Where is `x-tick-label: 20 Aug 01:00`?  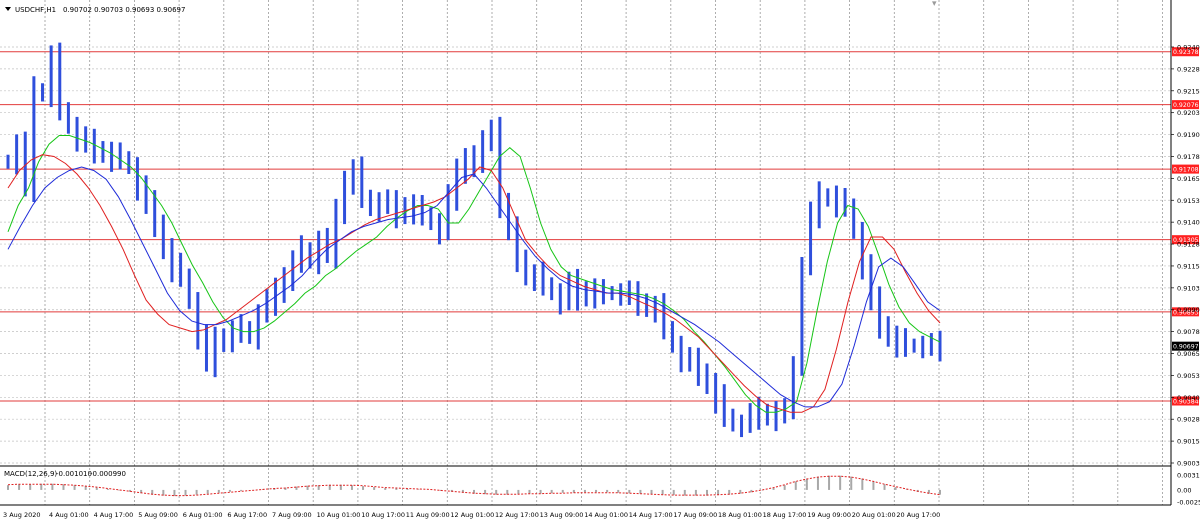 x-tick-label: 20 Aug 01:00 is located at coordinates (874, 515).